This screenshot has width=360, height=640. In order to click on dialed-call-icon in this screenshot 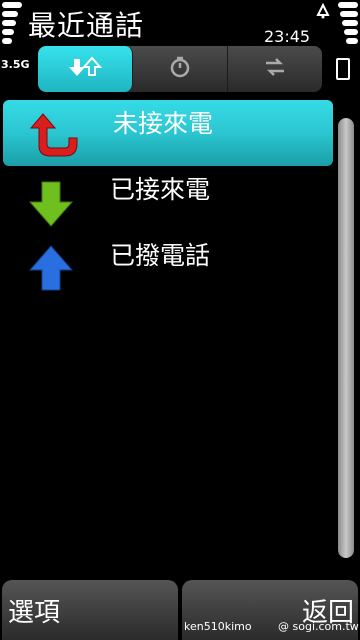, I will do `click(51, 271)`.